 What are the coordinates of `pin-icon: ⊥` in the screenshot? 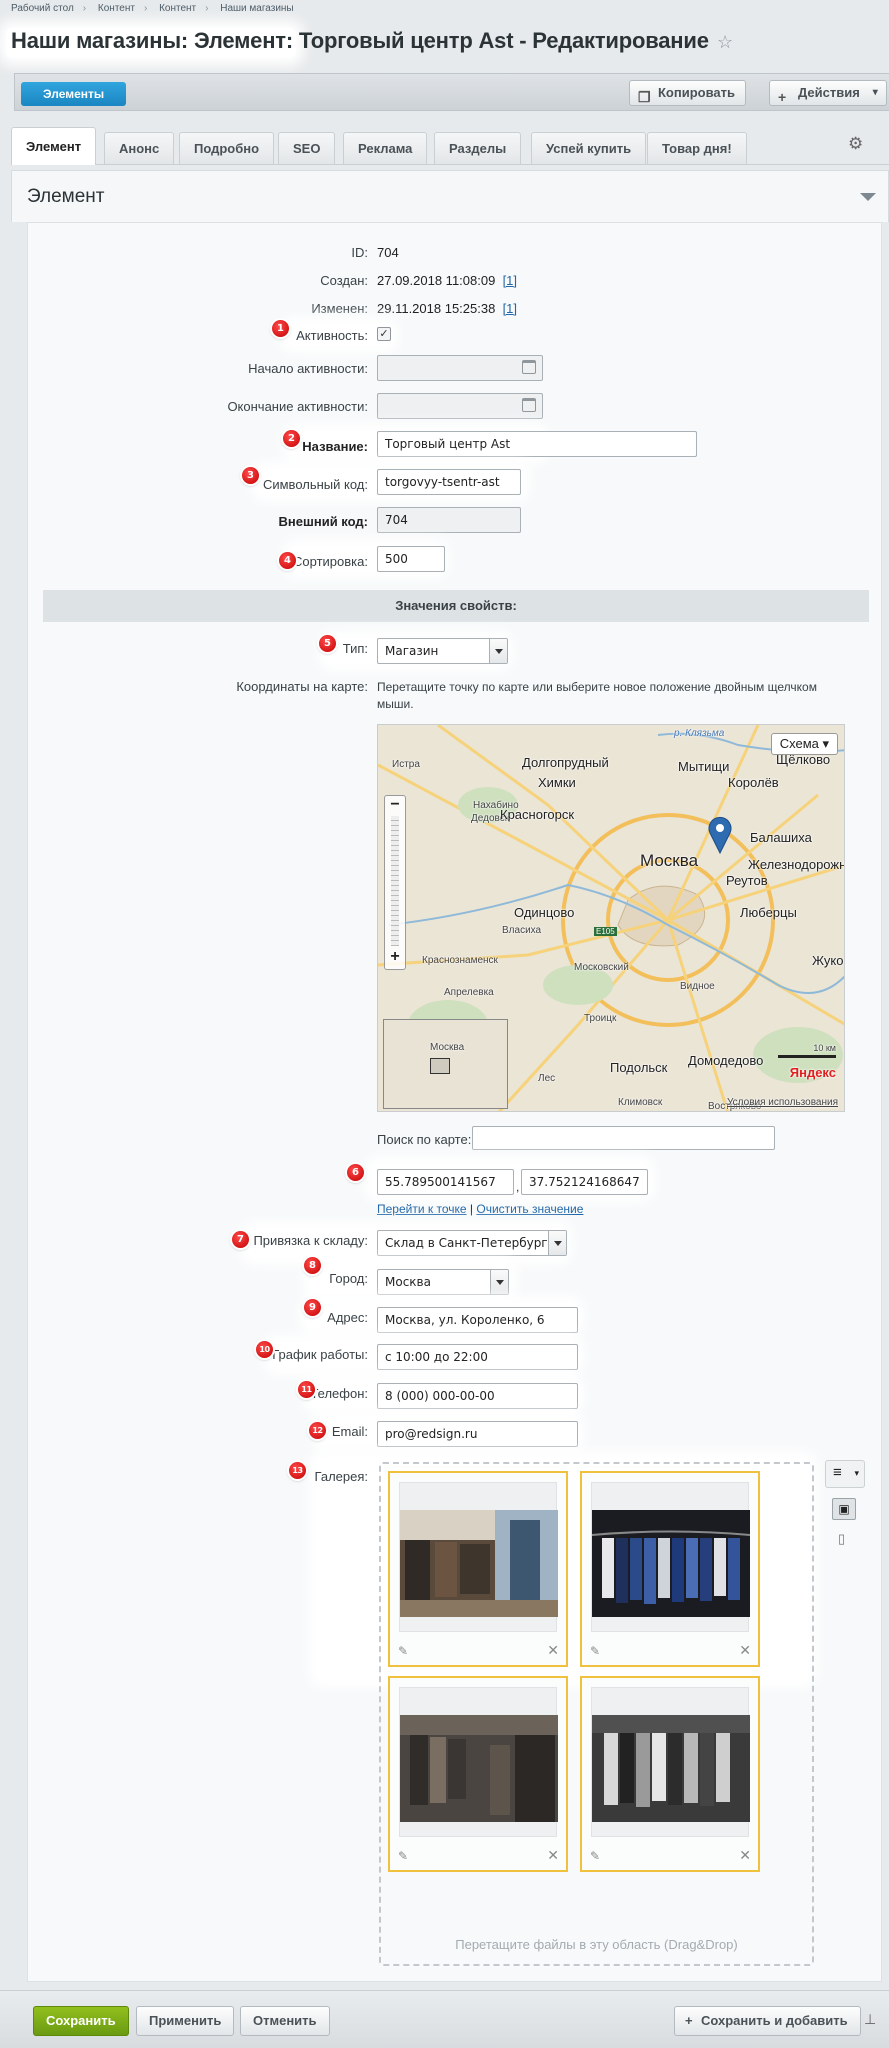 It's located at (870, 2019).